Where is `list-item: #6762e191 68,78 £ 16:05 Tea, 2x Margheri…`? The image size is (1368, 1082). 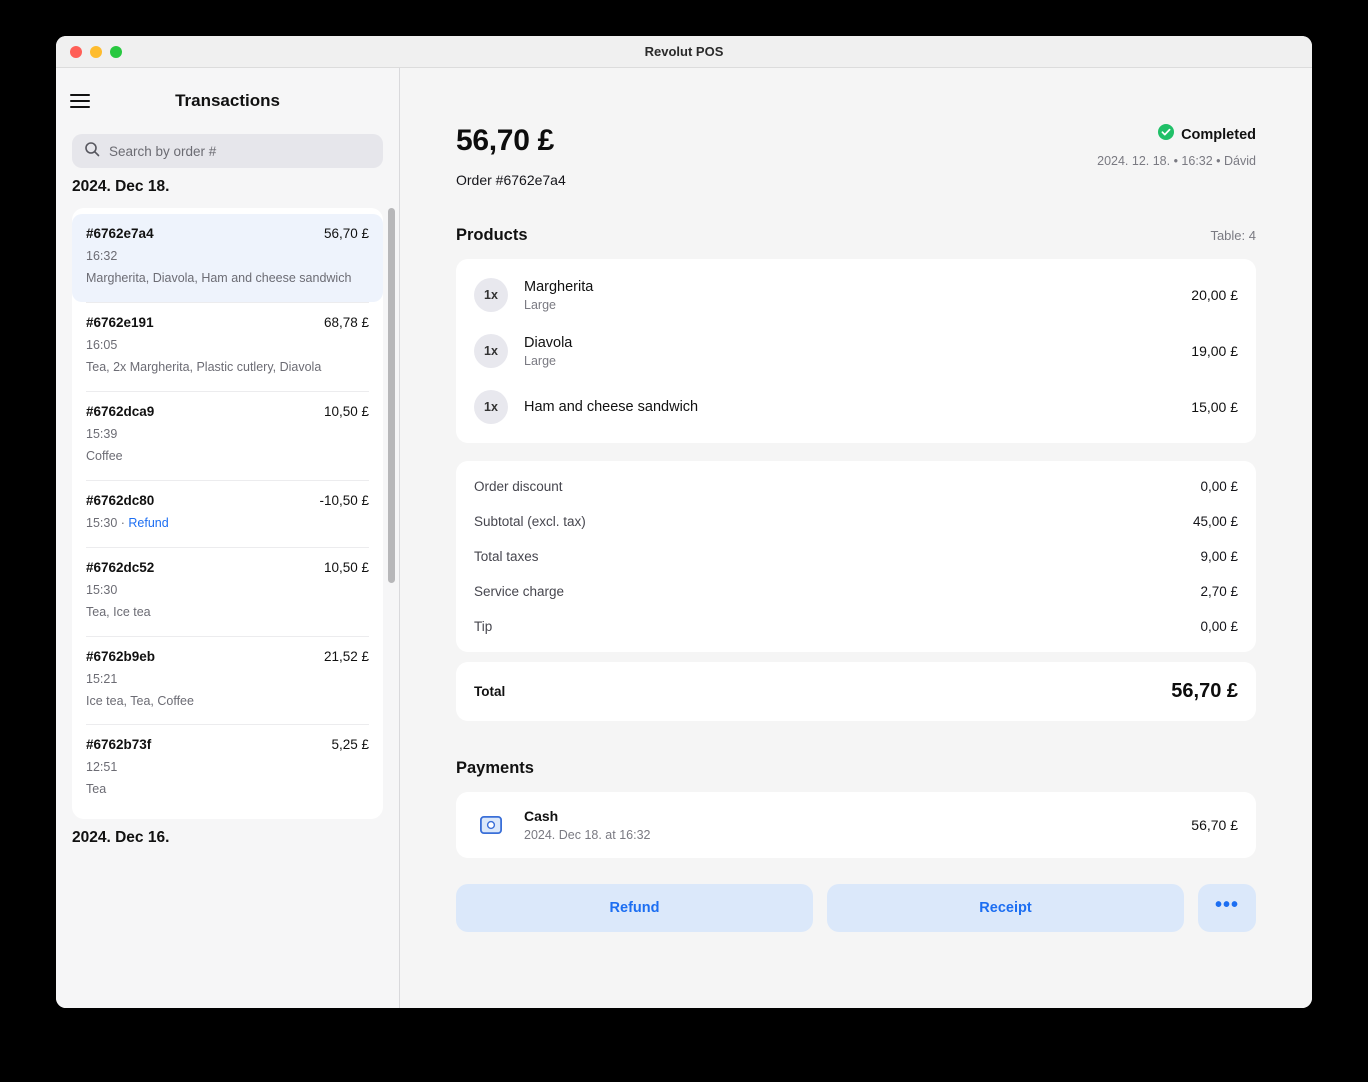
list-item: #6762e191 68,78 £ 16:05 Tea, 2x Margheri… is located at coordinates (227, 347).